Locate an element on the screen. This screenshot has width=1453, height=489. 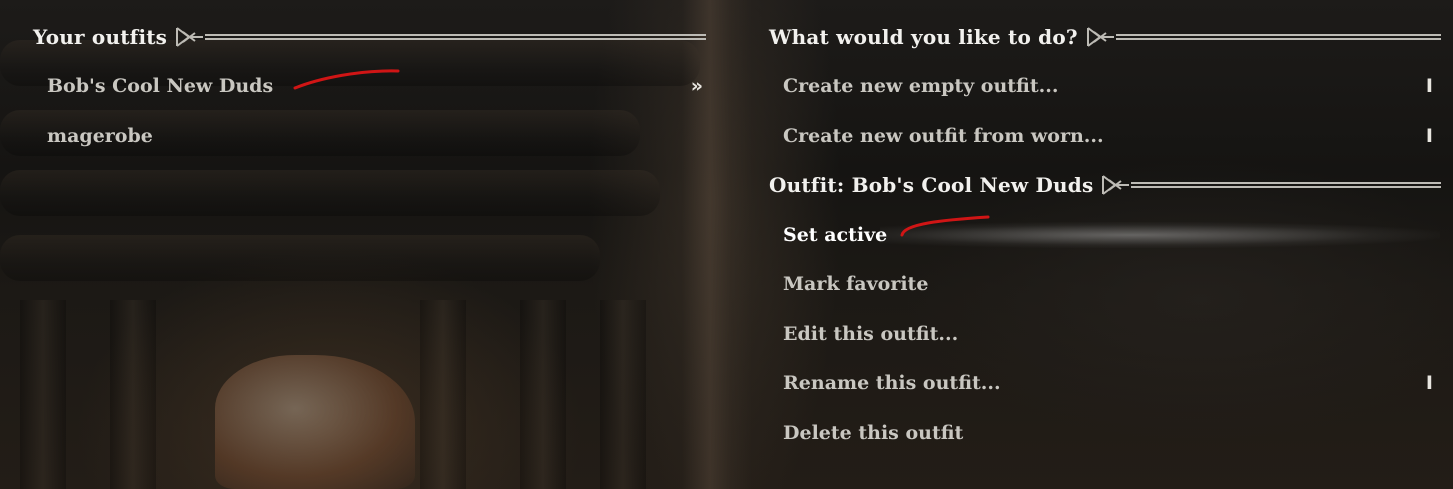
header-title: Outfit: Bob's Cool New Duds is located at coordinates (931, 185).